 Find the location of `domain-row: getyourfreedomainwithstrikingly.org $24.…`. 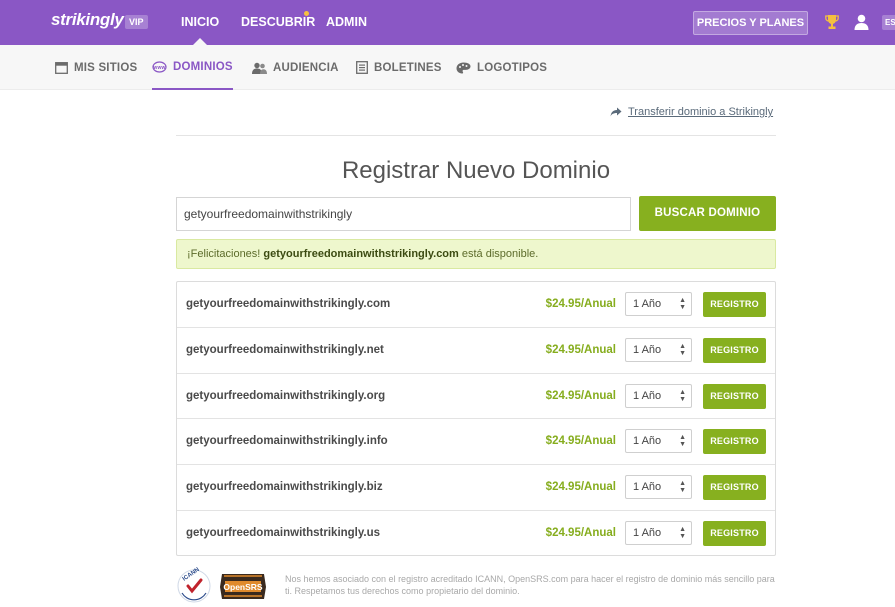

domain-row: getyourfreedomainwithstrikingly.org $24.… is located at coordinates (476, 397).